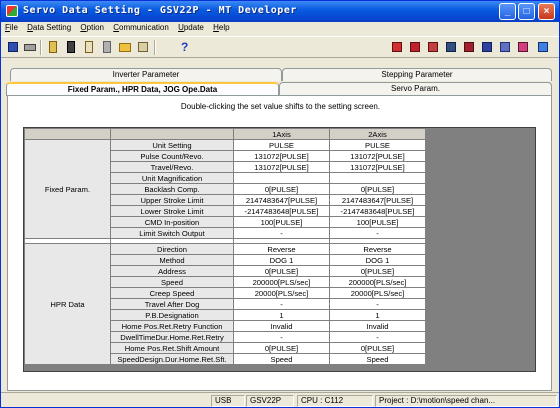 Image resolution: width=560 pixels, height=408 pixels. Describe the element at coordinates (281, 260) in the screenshot. I see `axis1-value-cell: DOG 1` at that location.